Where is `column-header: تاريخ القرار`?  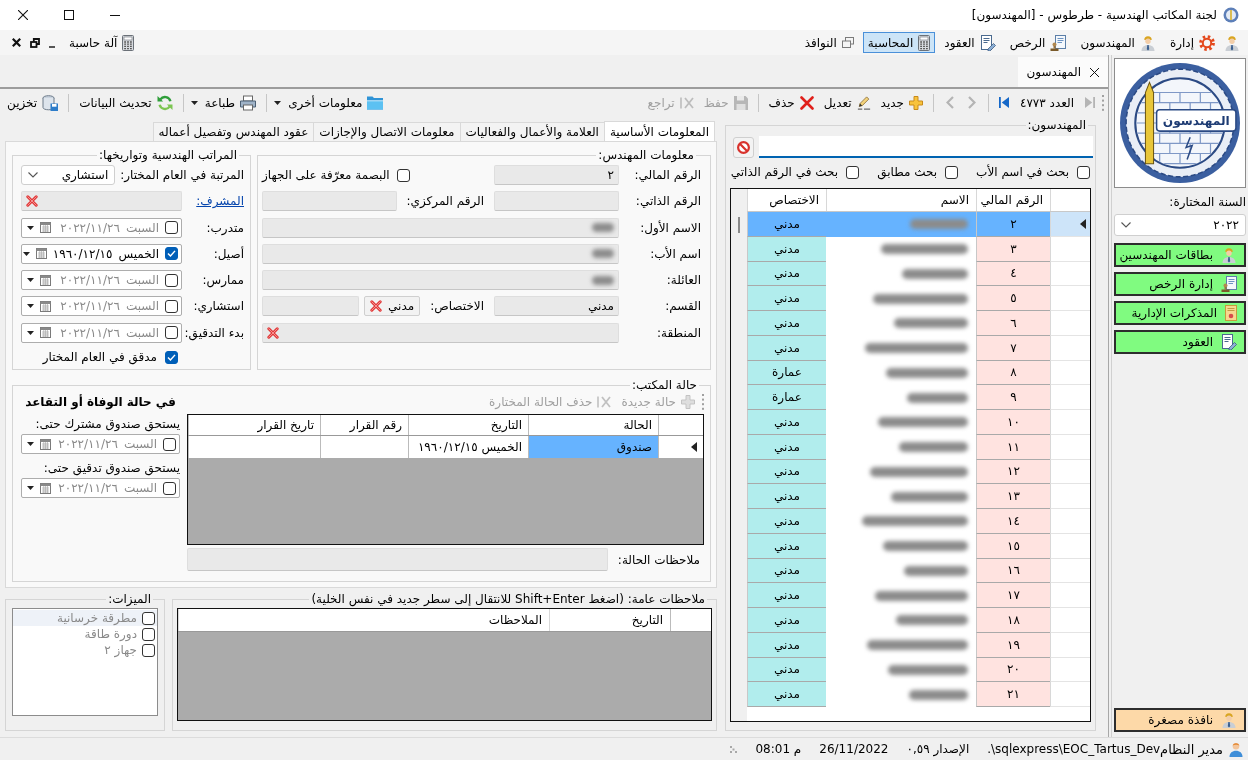 column-header: تاريخ القرار is located at coordinates (254, 425).